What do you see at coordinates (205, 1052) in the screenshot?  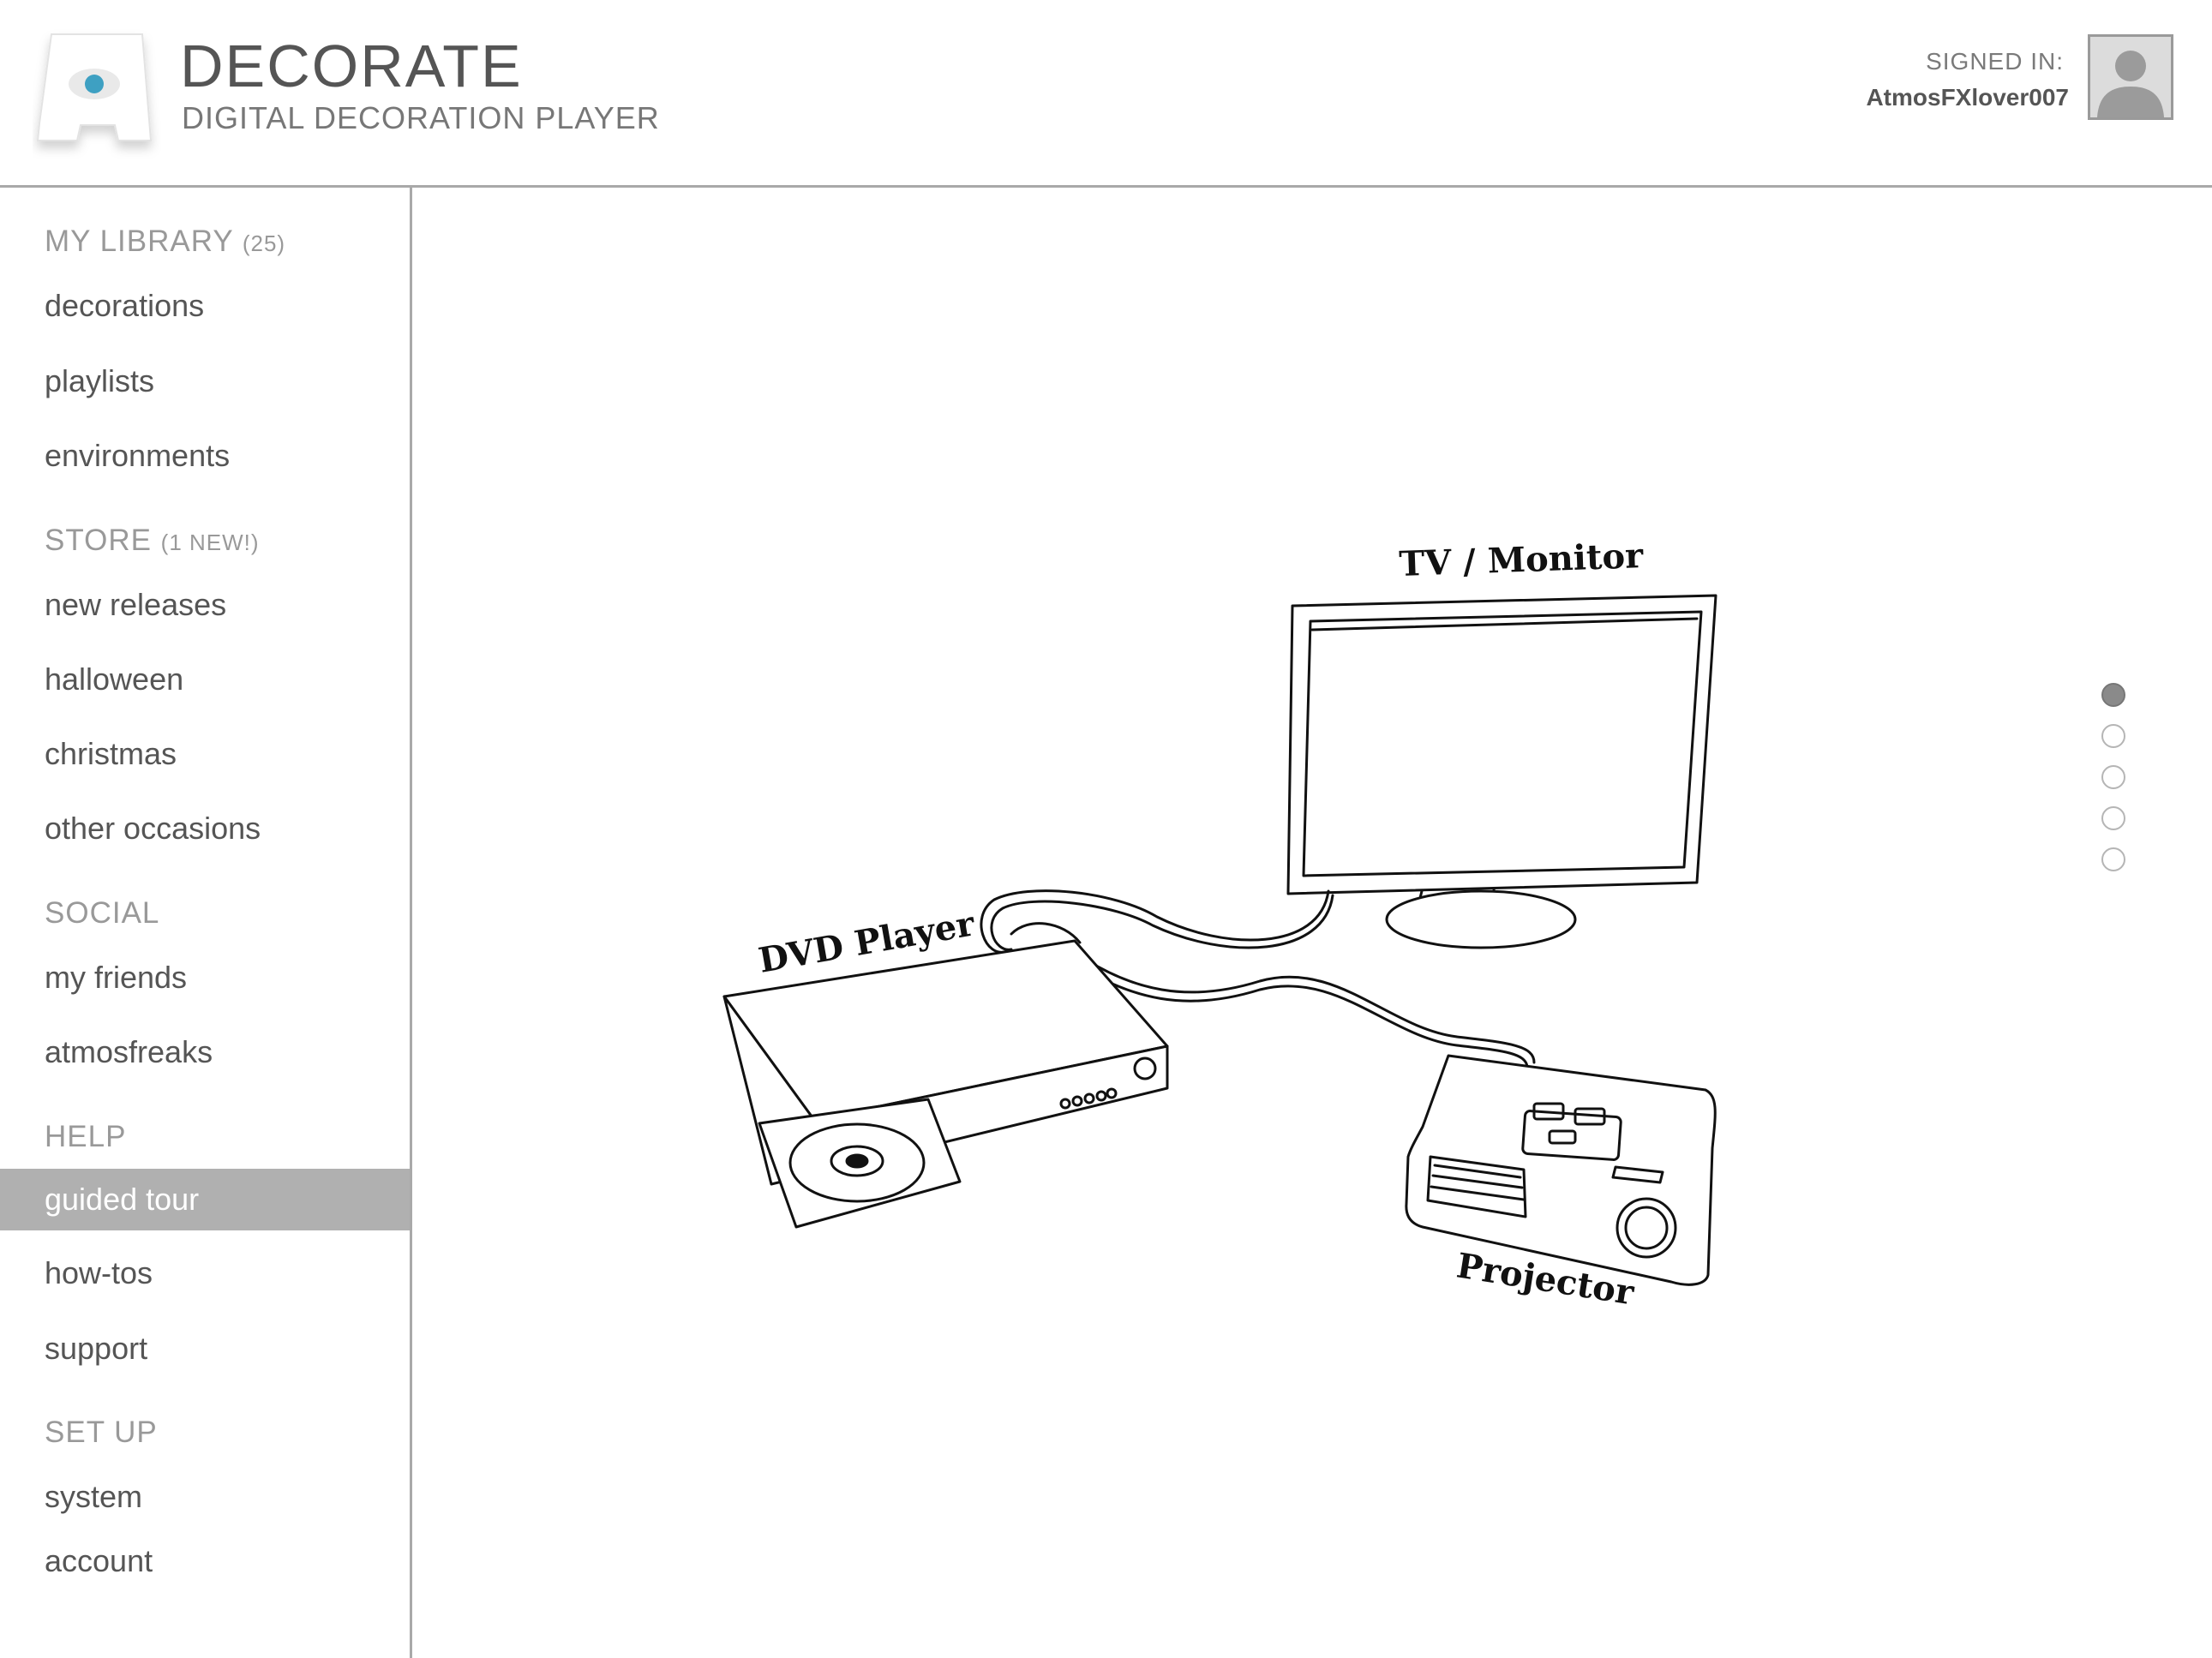 I see `sidebar-item-atmosfreaks: atmosfreaks` at bounding box center [205, 1052].